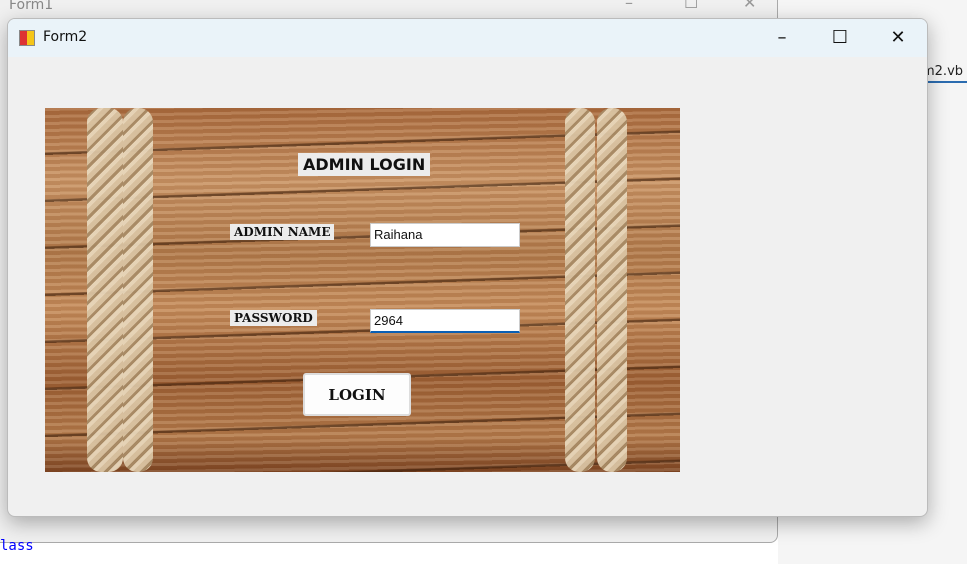 Image resolution: width=967 pixels, height=564 pixels. I want to click on maximize-button: ☐, so click(840, 38).